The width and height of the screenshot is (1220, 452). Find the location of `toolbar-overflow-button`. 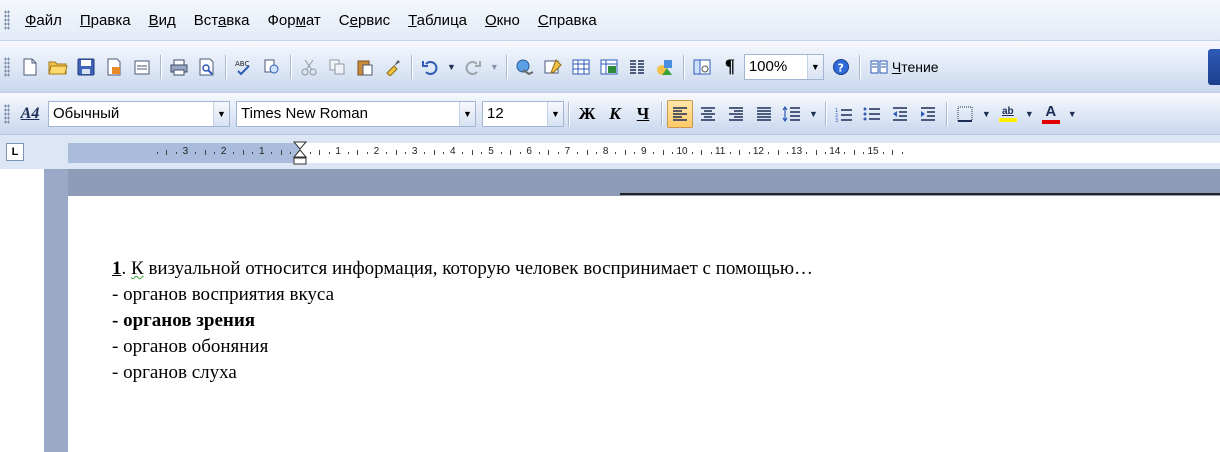

toolbar-overflow-button is located at coordinates (1214, 67).